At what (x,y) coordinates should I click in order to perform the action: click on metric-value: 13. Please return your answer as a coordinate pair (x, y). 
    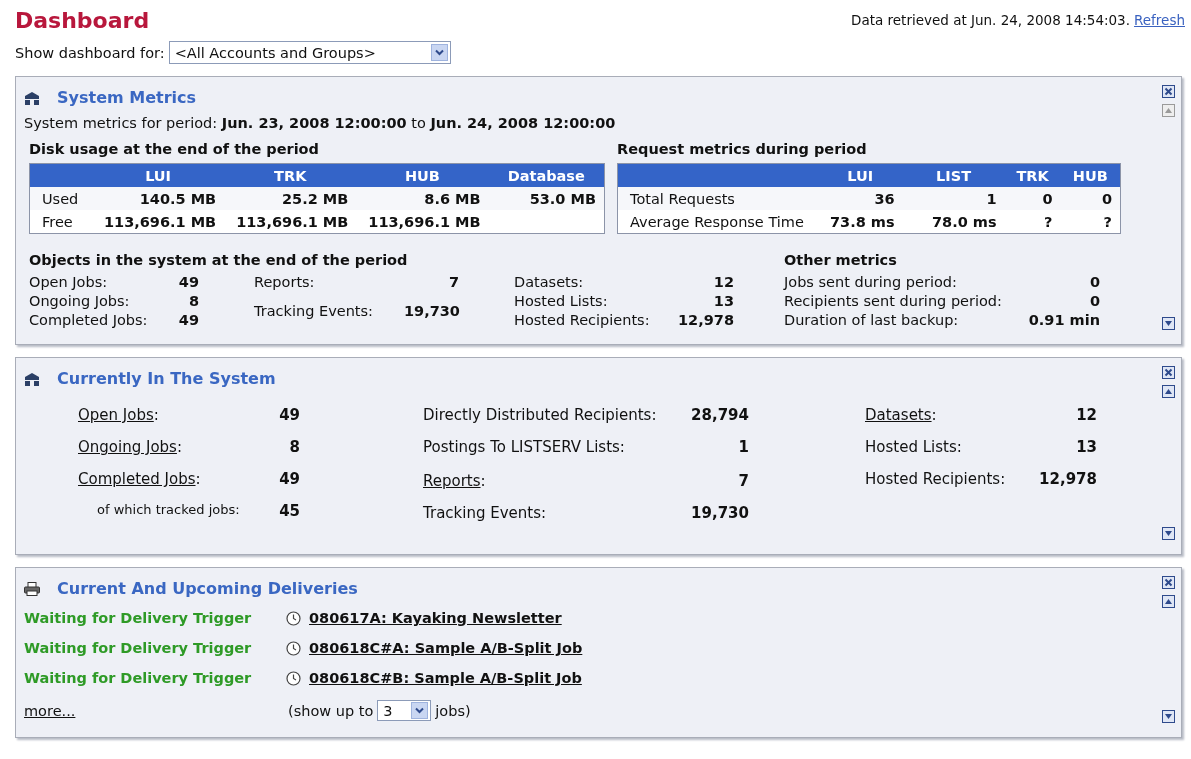
    Looking at the image, I should click on (723, 301).